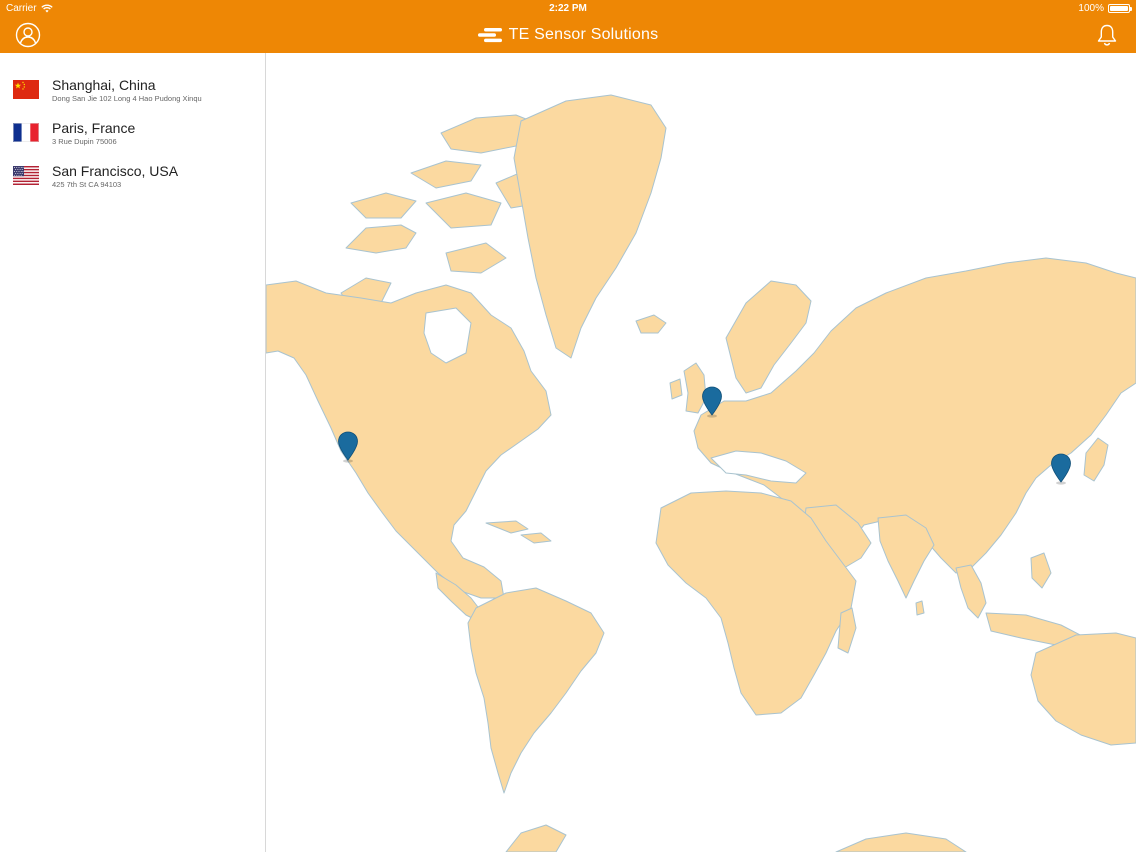 The width and height of the screenshot is (1136, 852). What do you see at coordinates (94, 128) in the screenshot?
I see `location-name: Paris, France` at bounding box center [94, 128].